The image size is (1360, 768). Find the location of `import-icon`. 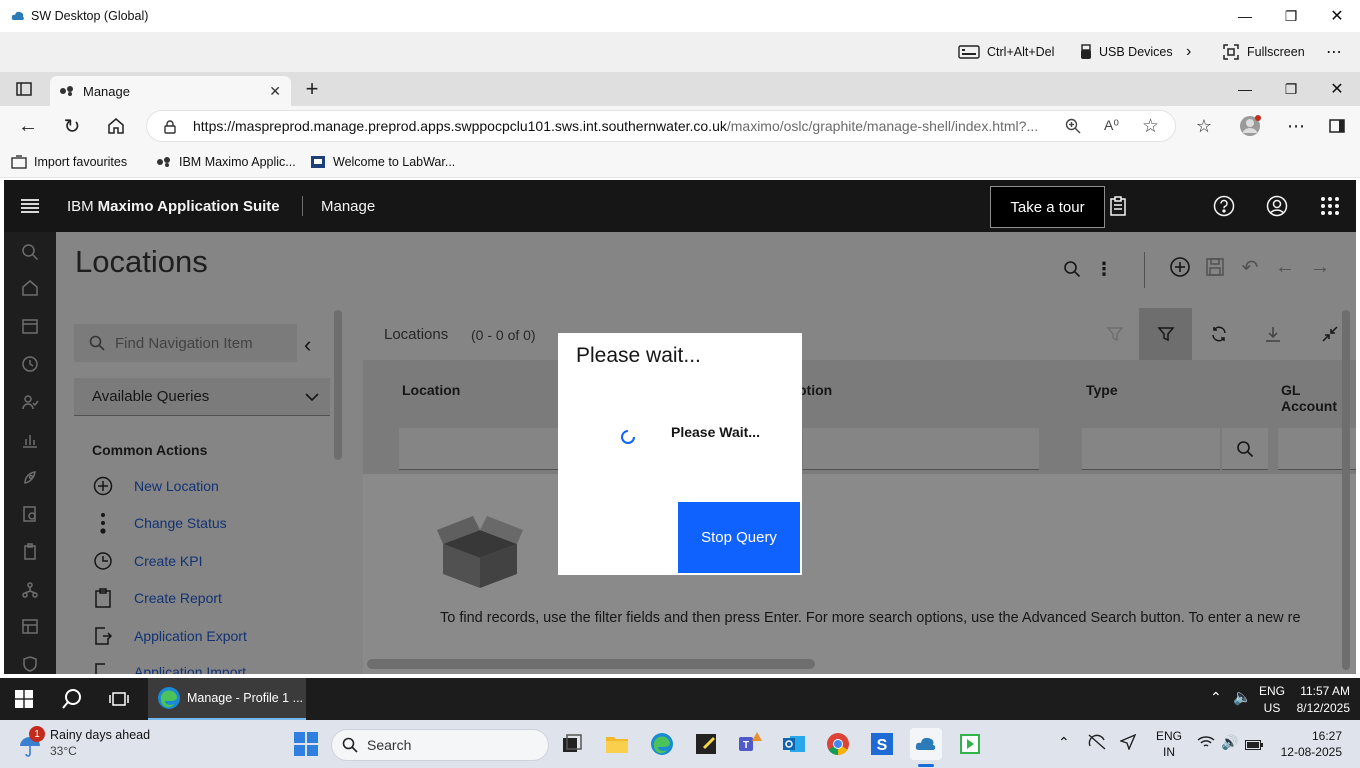

import-icon is located at coordinates (19, 162).